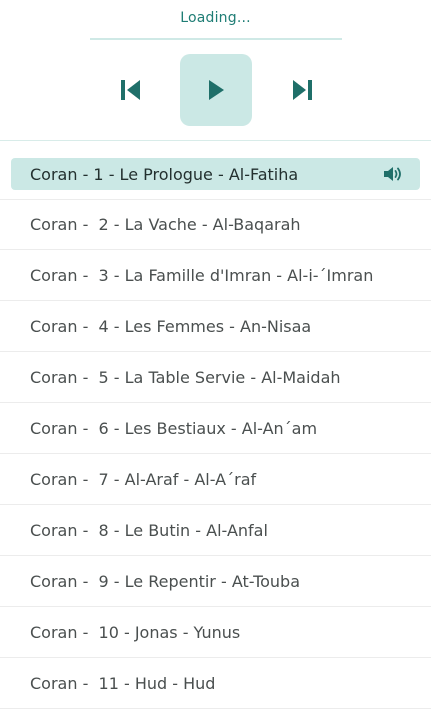 This screenshot has height=720, width=431. I want to click on track-label: Coran - 5 - La Table Servie - Al-Maidah, so click(185, 377).